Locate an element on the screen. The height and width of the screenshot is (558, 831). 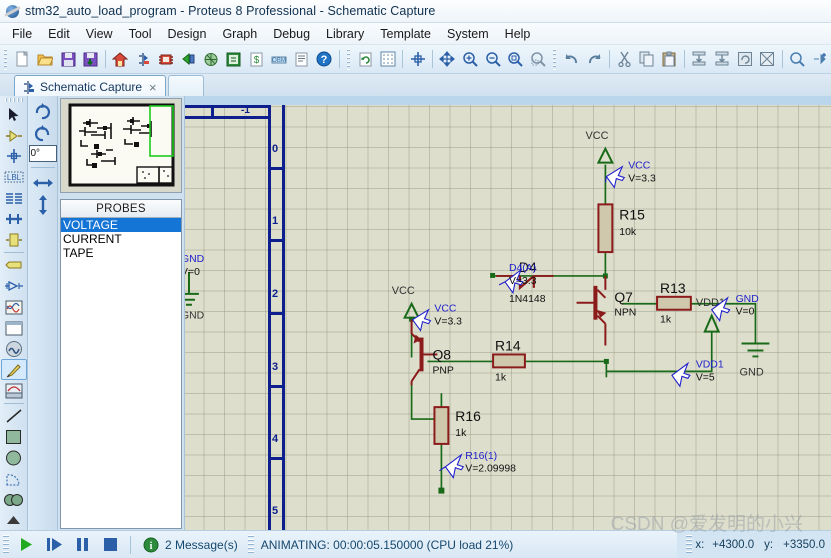
probe-r16-1: R16(1) V=2.09998 is located at coordinates (477, 465).